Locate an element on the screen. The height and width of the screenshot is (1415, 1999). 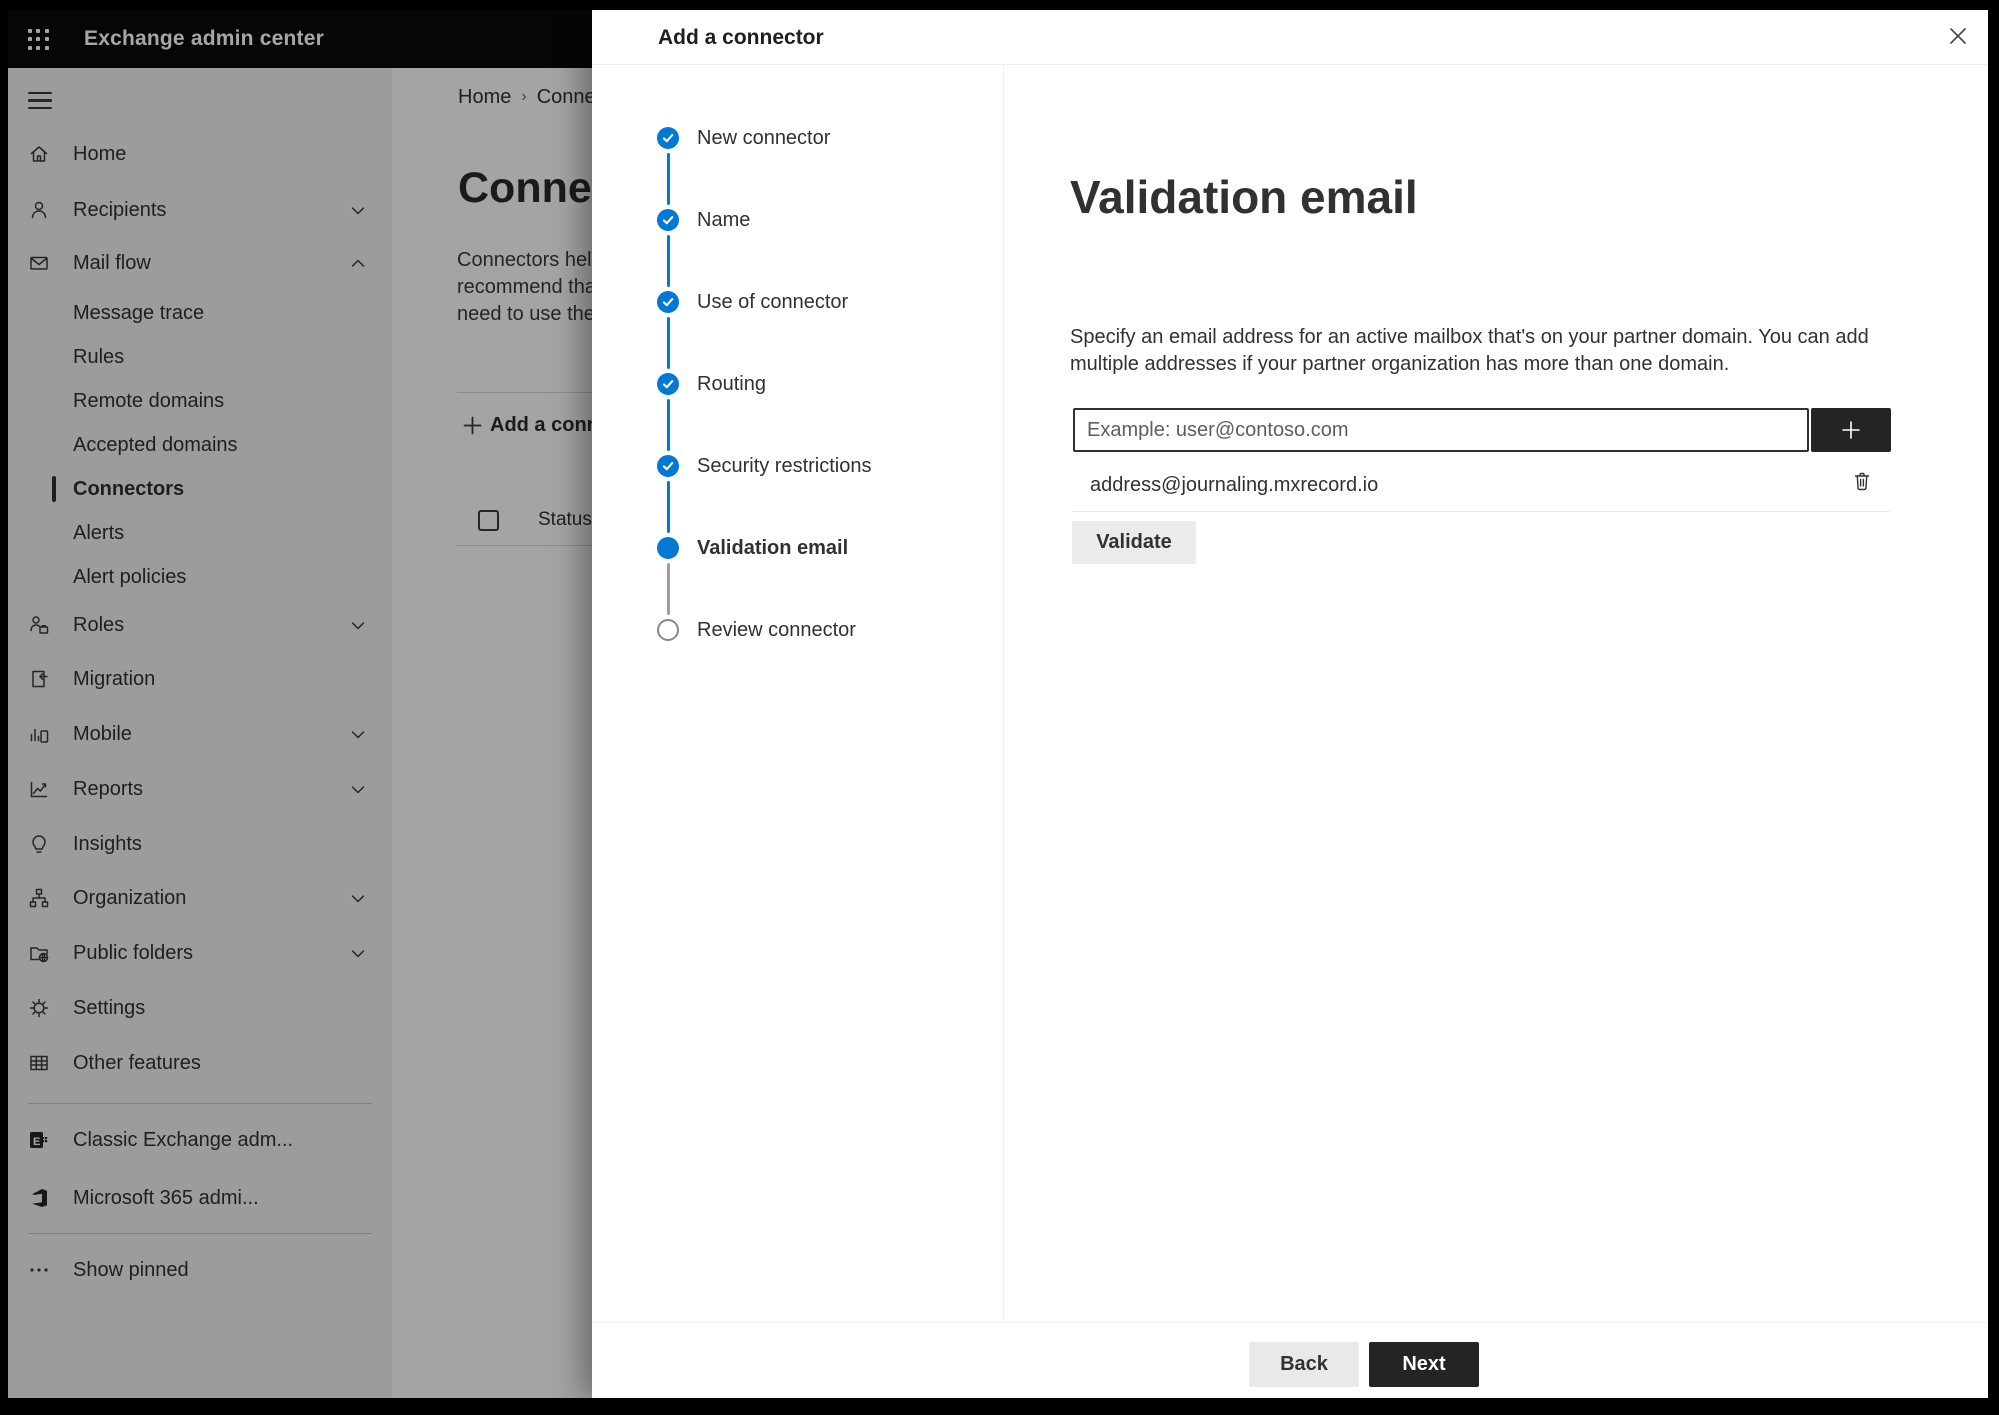
step-new-connector: New connector is located at coordinates (797, 138).